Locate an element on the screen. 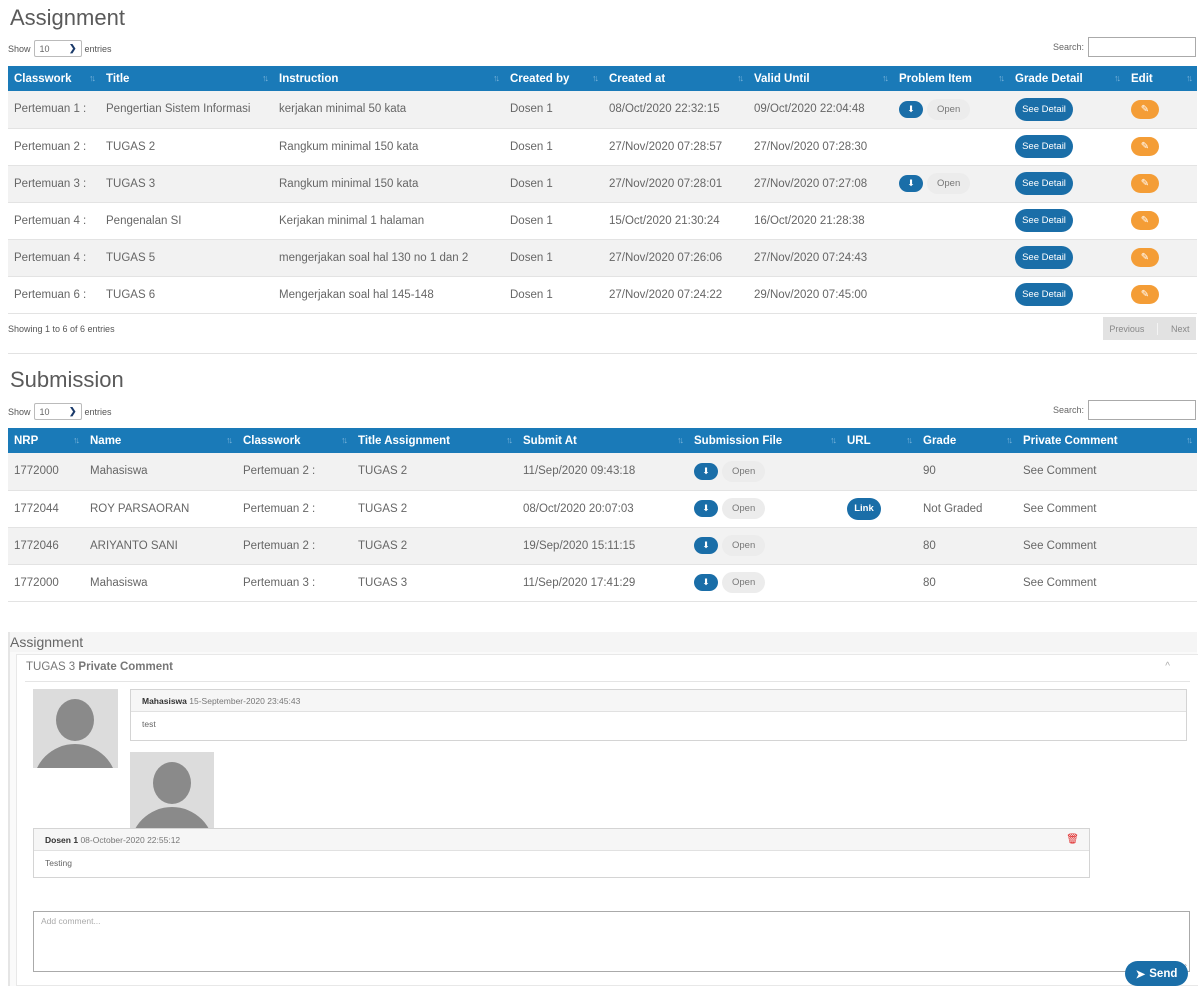  add-comment-input: Add comment...⇿ is located at coordinates (611, 941).